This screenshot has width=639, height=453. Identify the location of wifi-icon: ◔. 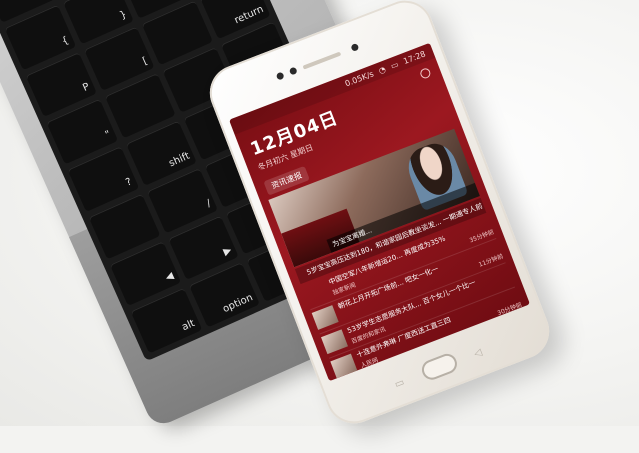
(382, 70).